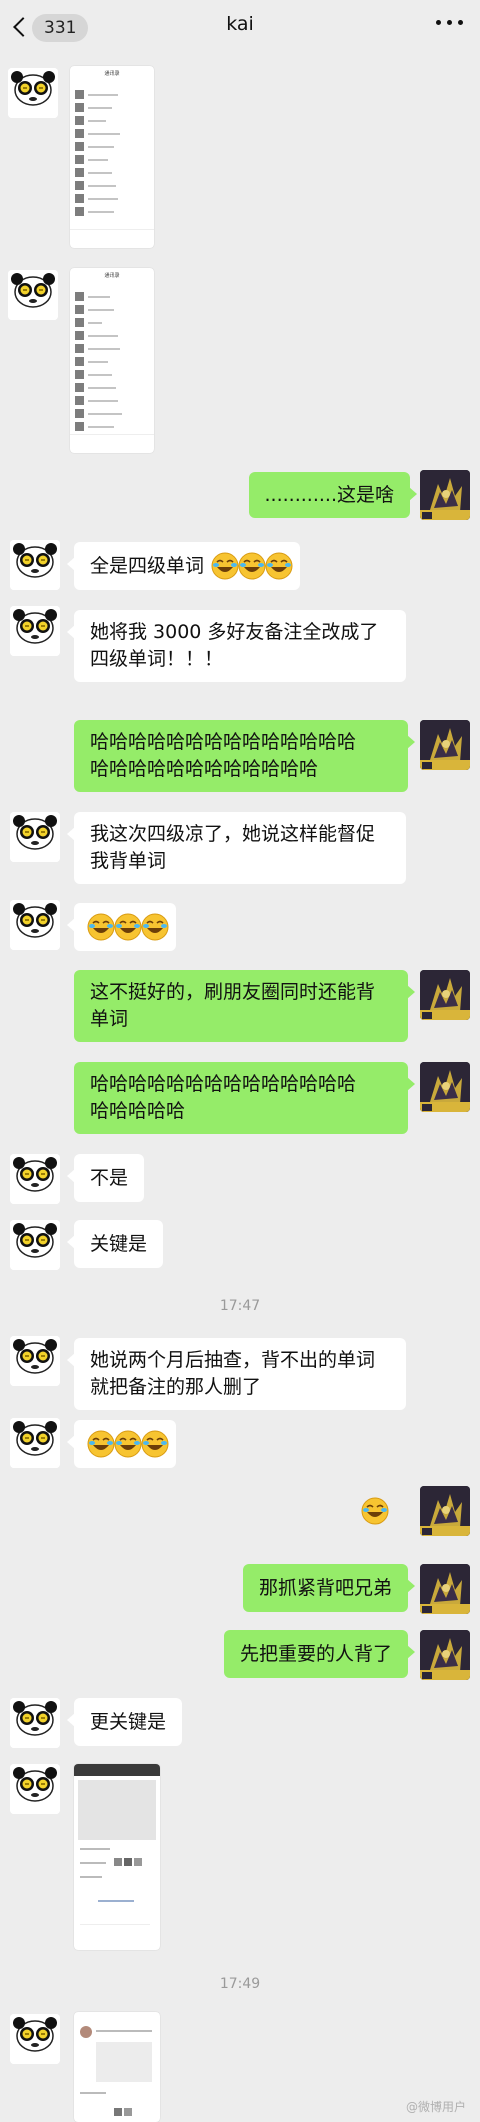 This screenshot has width=480, height=2122. Describe the element at coordinates (236, 1374) in the screenshot. I see `received-message-bubble: 她说两个月后抽查，背不出的单词 就把备注的那人删了` at that location.